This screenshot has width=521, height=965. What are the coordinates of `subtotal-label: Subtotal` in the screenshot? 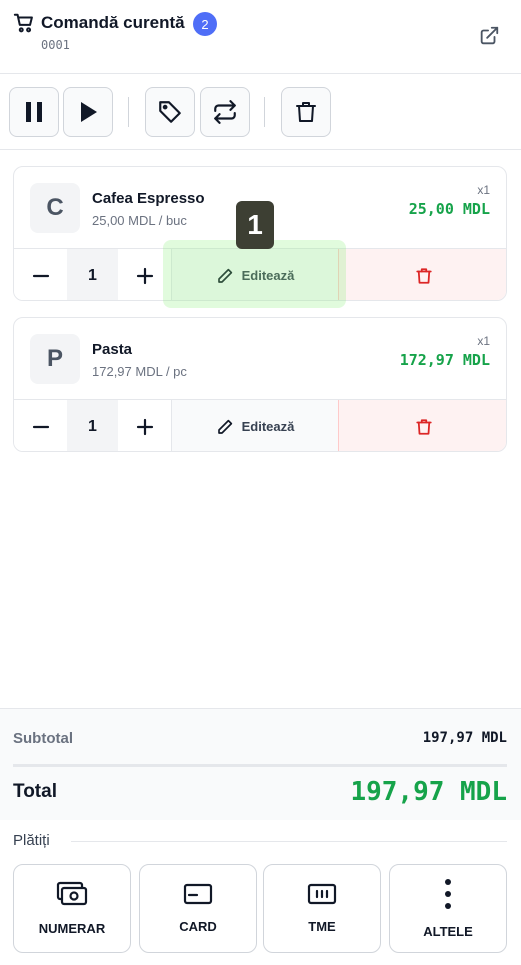 It's located at (43, 738).